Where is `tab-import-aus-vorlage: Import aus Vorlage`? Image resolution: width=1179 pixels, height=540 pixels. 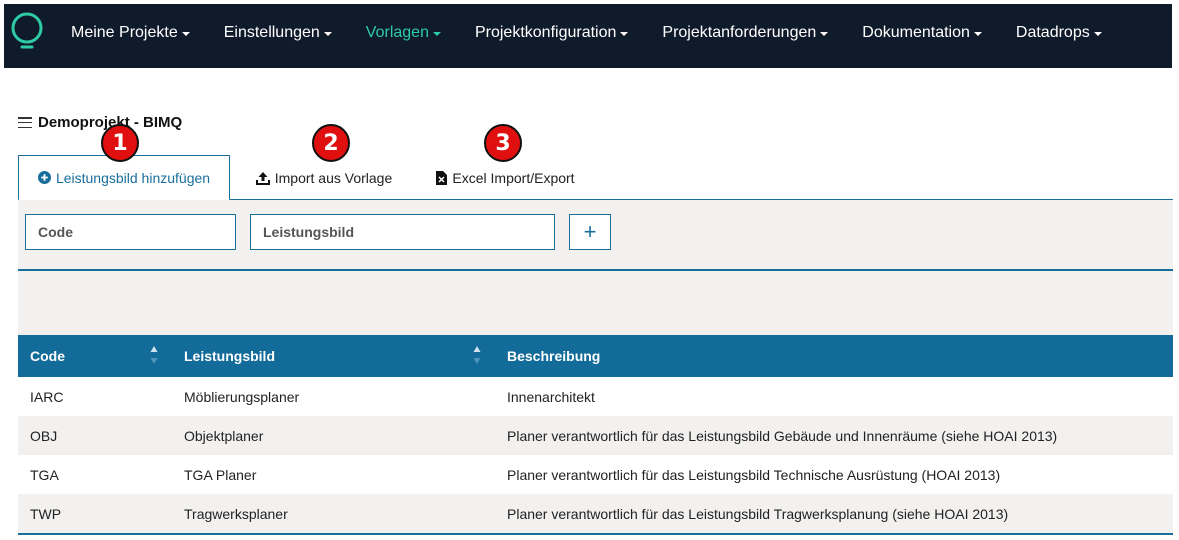 tab-import-aus-vorlage: Import aus Vorlage is located at coordinates (324, 177).